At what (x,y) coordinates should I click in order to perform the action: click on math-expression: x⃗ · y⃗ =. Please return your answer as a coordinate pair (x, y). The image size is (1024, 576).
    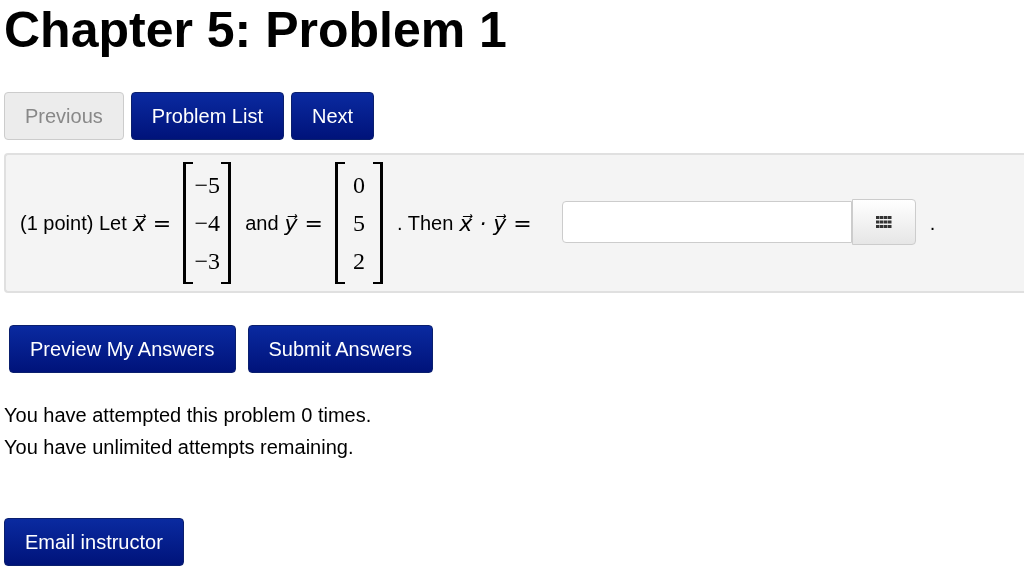
    Looking at the image, I should click on (495, 223).